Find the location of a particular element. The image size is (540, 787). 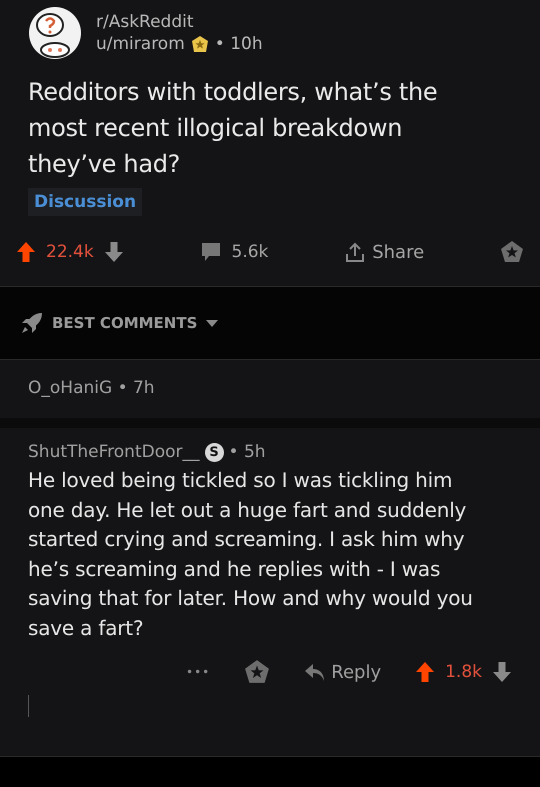

post-flair: Discussion is located at coordinates (85, 202).